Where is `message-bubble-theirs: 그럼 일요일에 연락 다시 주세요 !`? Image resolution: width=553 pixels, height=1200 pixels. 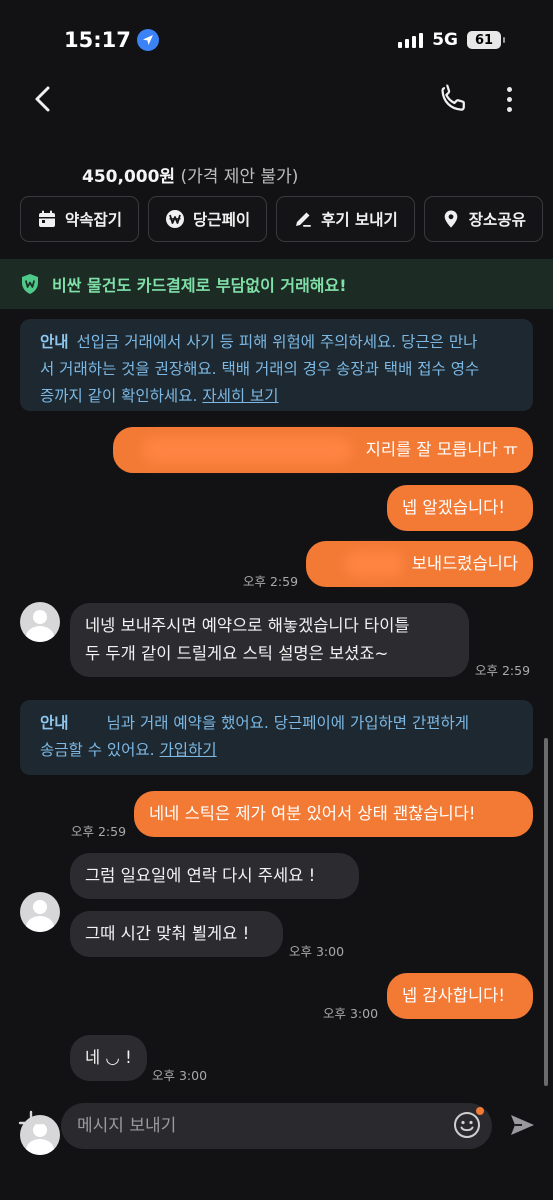 message-bubble-theirs: 그럼 일요일에 연락 다시 주세요 ! is located at coordinates (214, 876).